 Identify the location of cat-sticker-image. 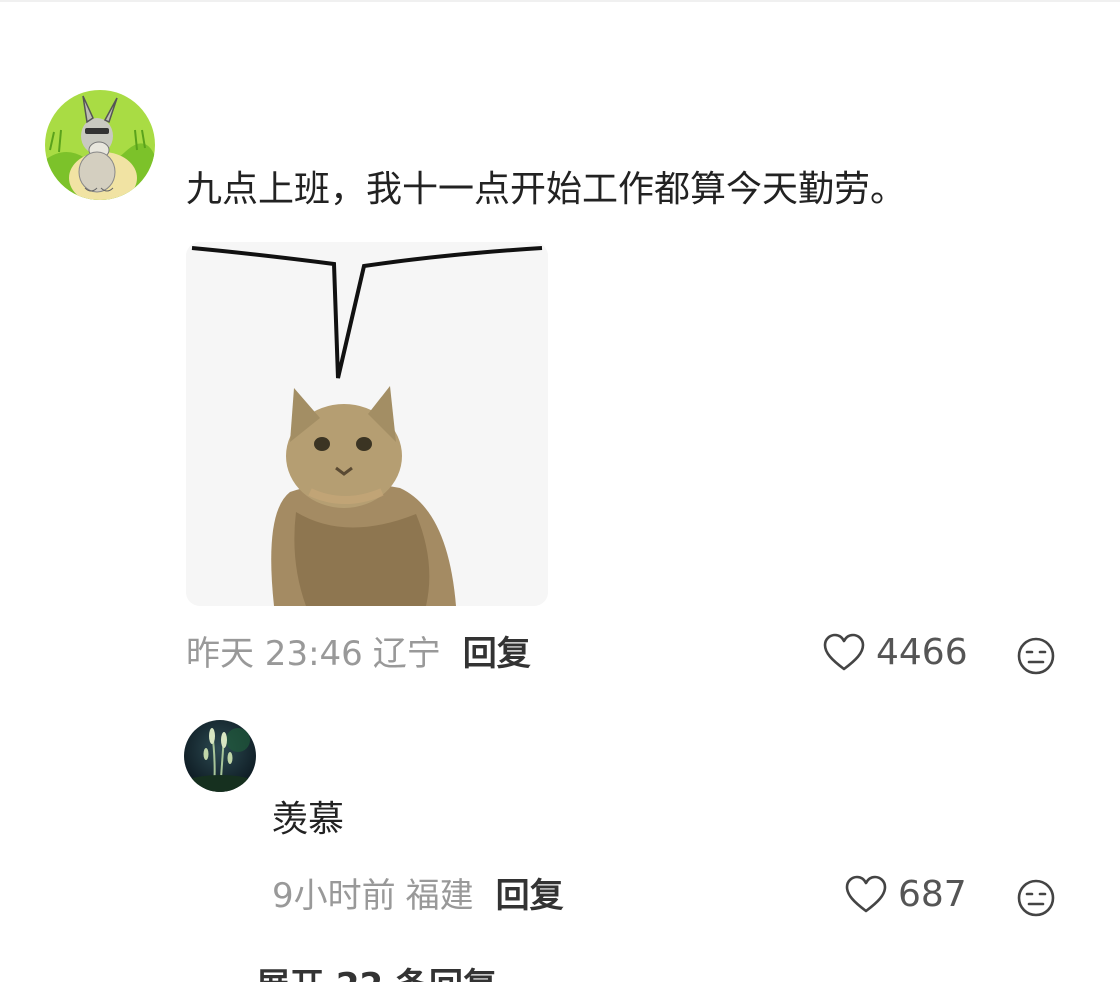
(367, 424).